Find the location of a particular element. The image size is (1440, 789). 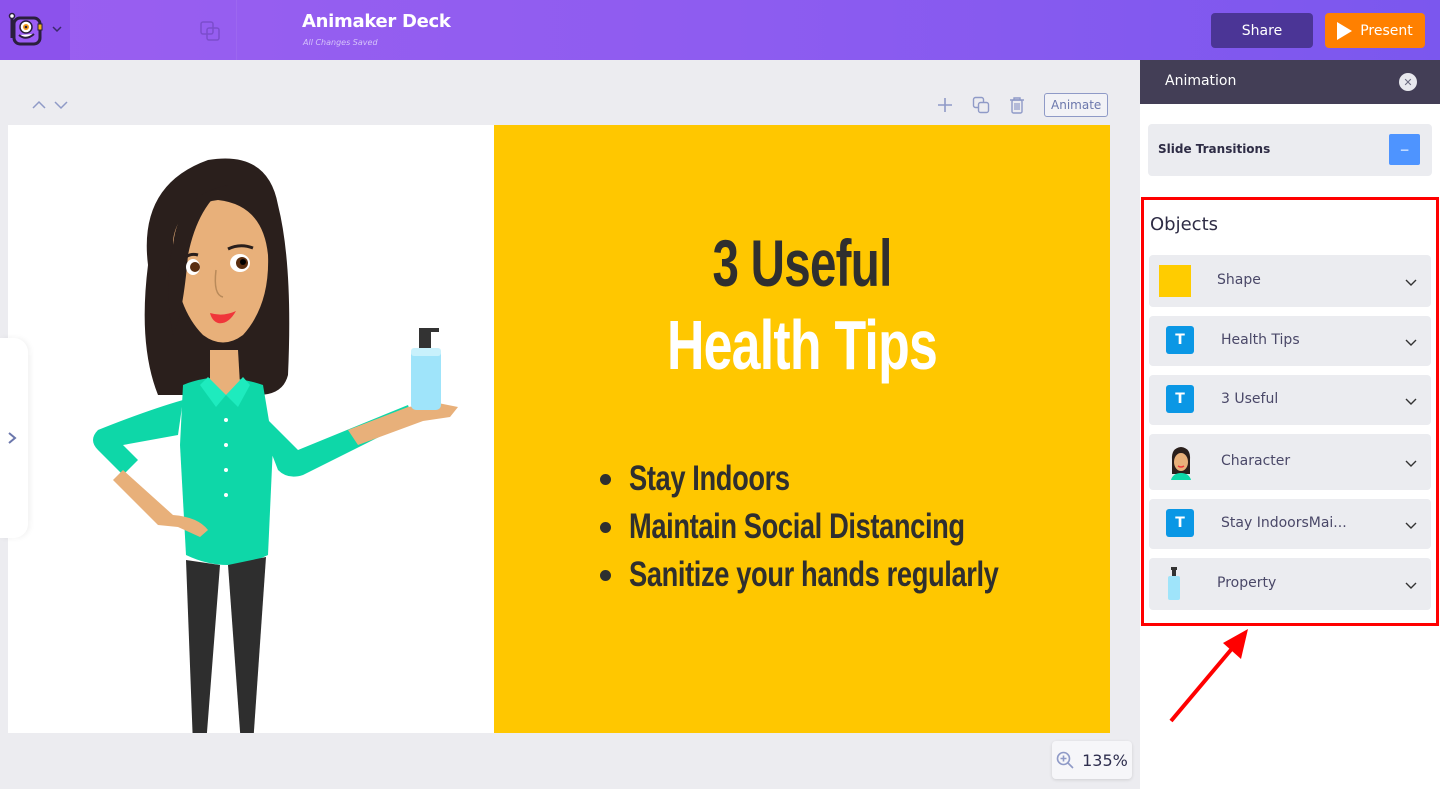

object-label: Character is located at coordinates (1256, 461).